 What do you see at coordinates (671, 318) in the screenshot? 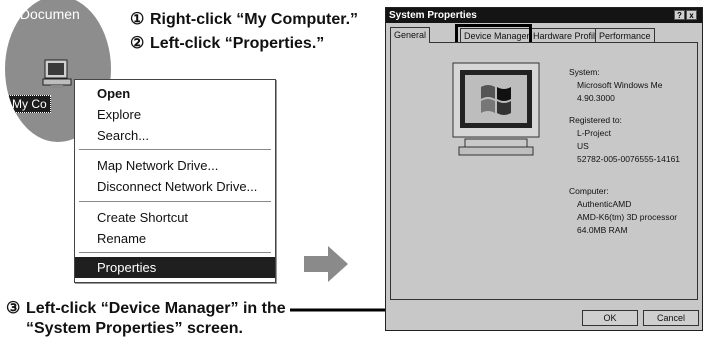
I see `cancel-button: Cancel` at bounding box center [671, 318].